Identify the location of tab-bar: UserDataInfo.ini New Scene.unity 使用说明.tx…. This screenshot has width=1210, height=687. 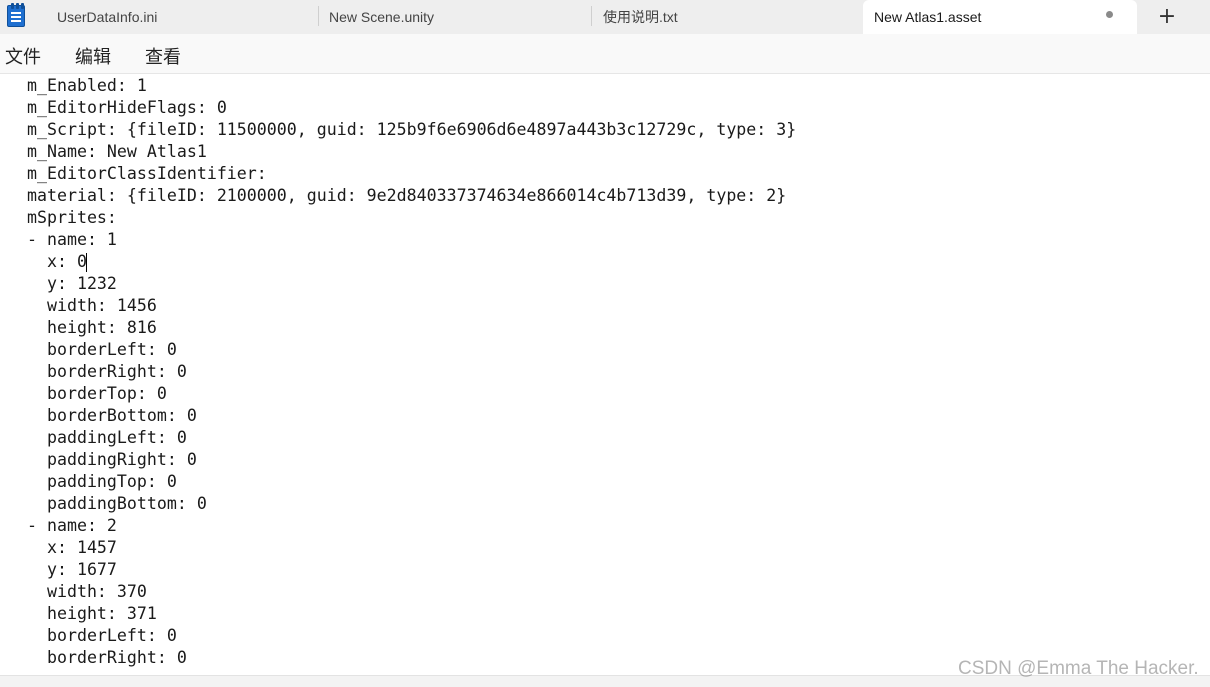
(605, 18).